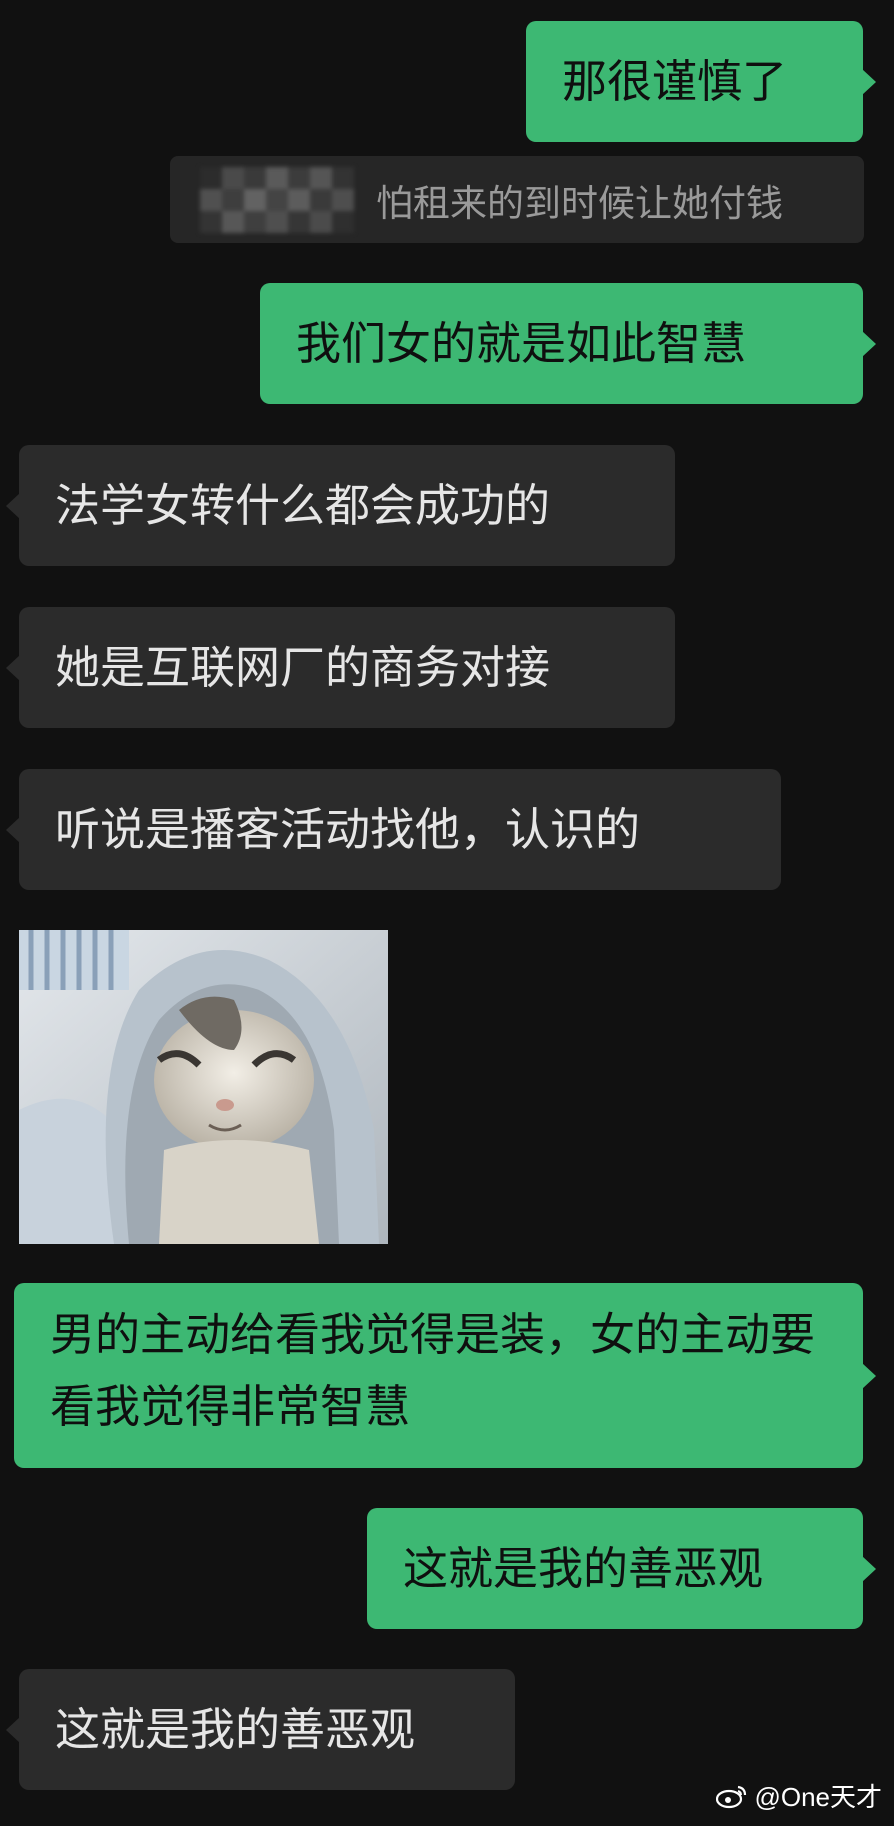 Image resolution: width=894 pixels, height=1826 pixels. I want to click on message-text: 法学女转什么都会成功的, so click(303, 505).